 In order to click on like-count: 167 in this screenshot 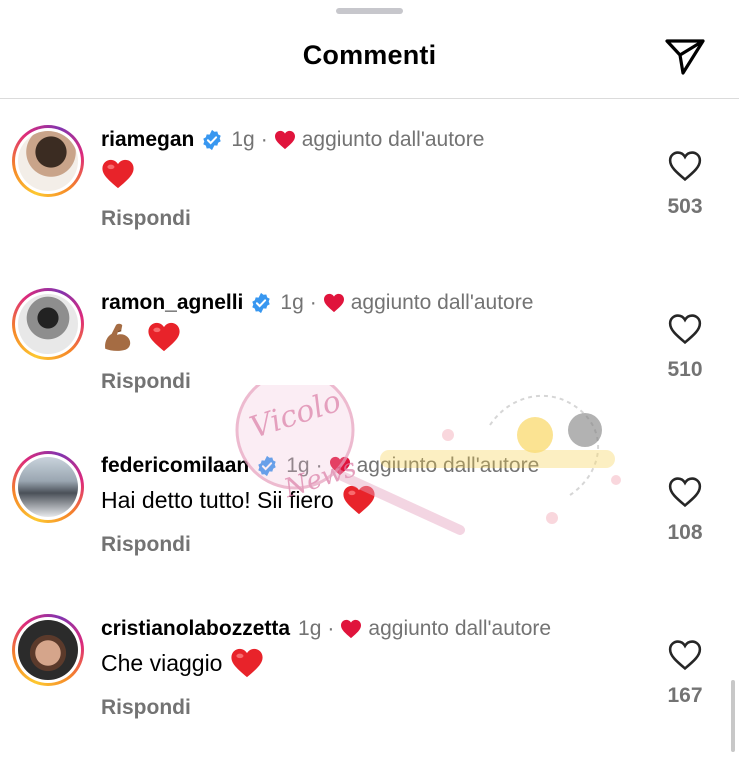, I will do `click(685, 695)`.